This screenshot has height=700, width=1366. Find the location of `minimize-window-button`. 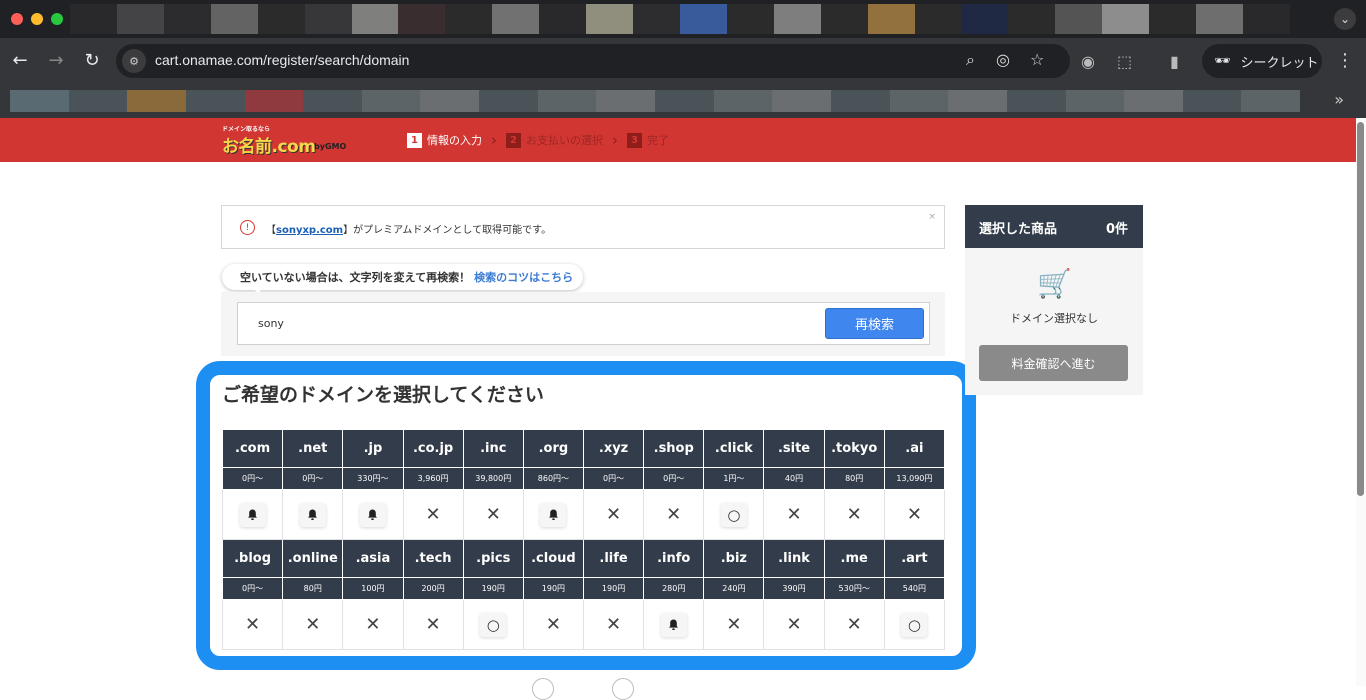

minimize-window-button is located at coordinates (37, 19).